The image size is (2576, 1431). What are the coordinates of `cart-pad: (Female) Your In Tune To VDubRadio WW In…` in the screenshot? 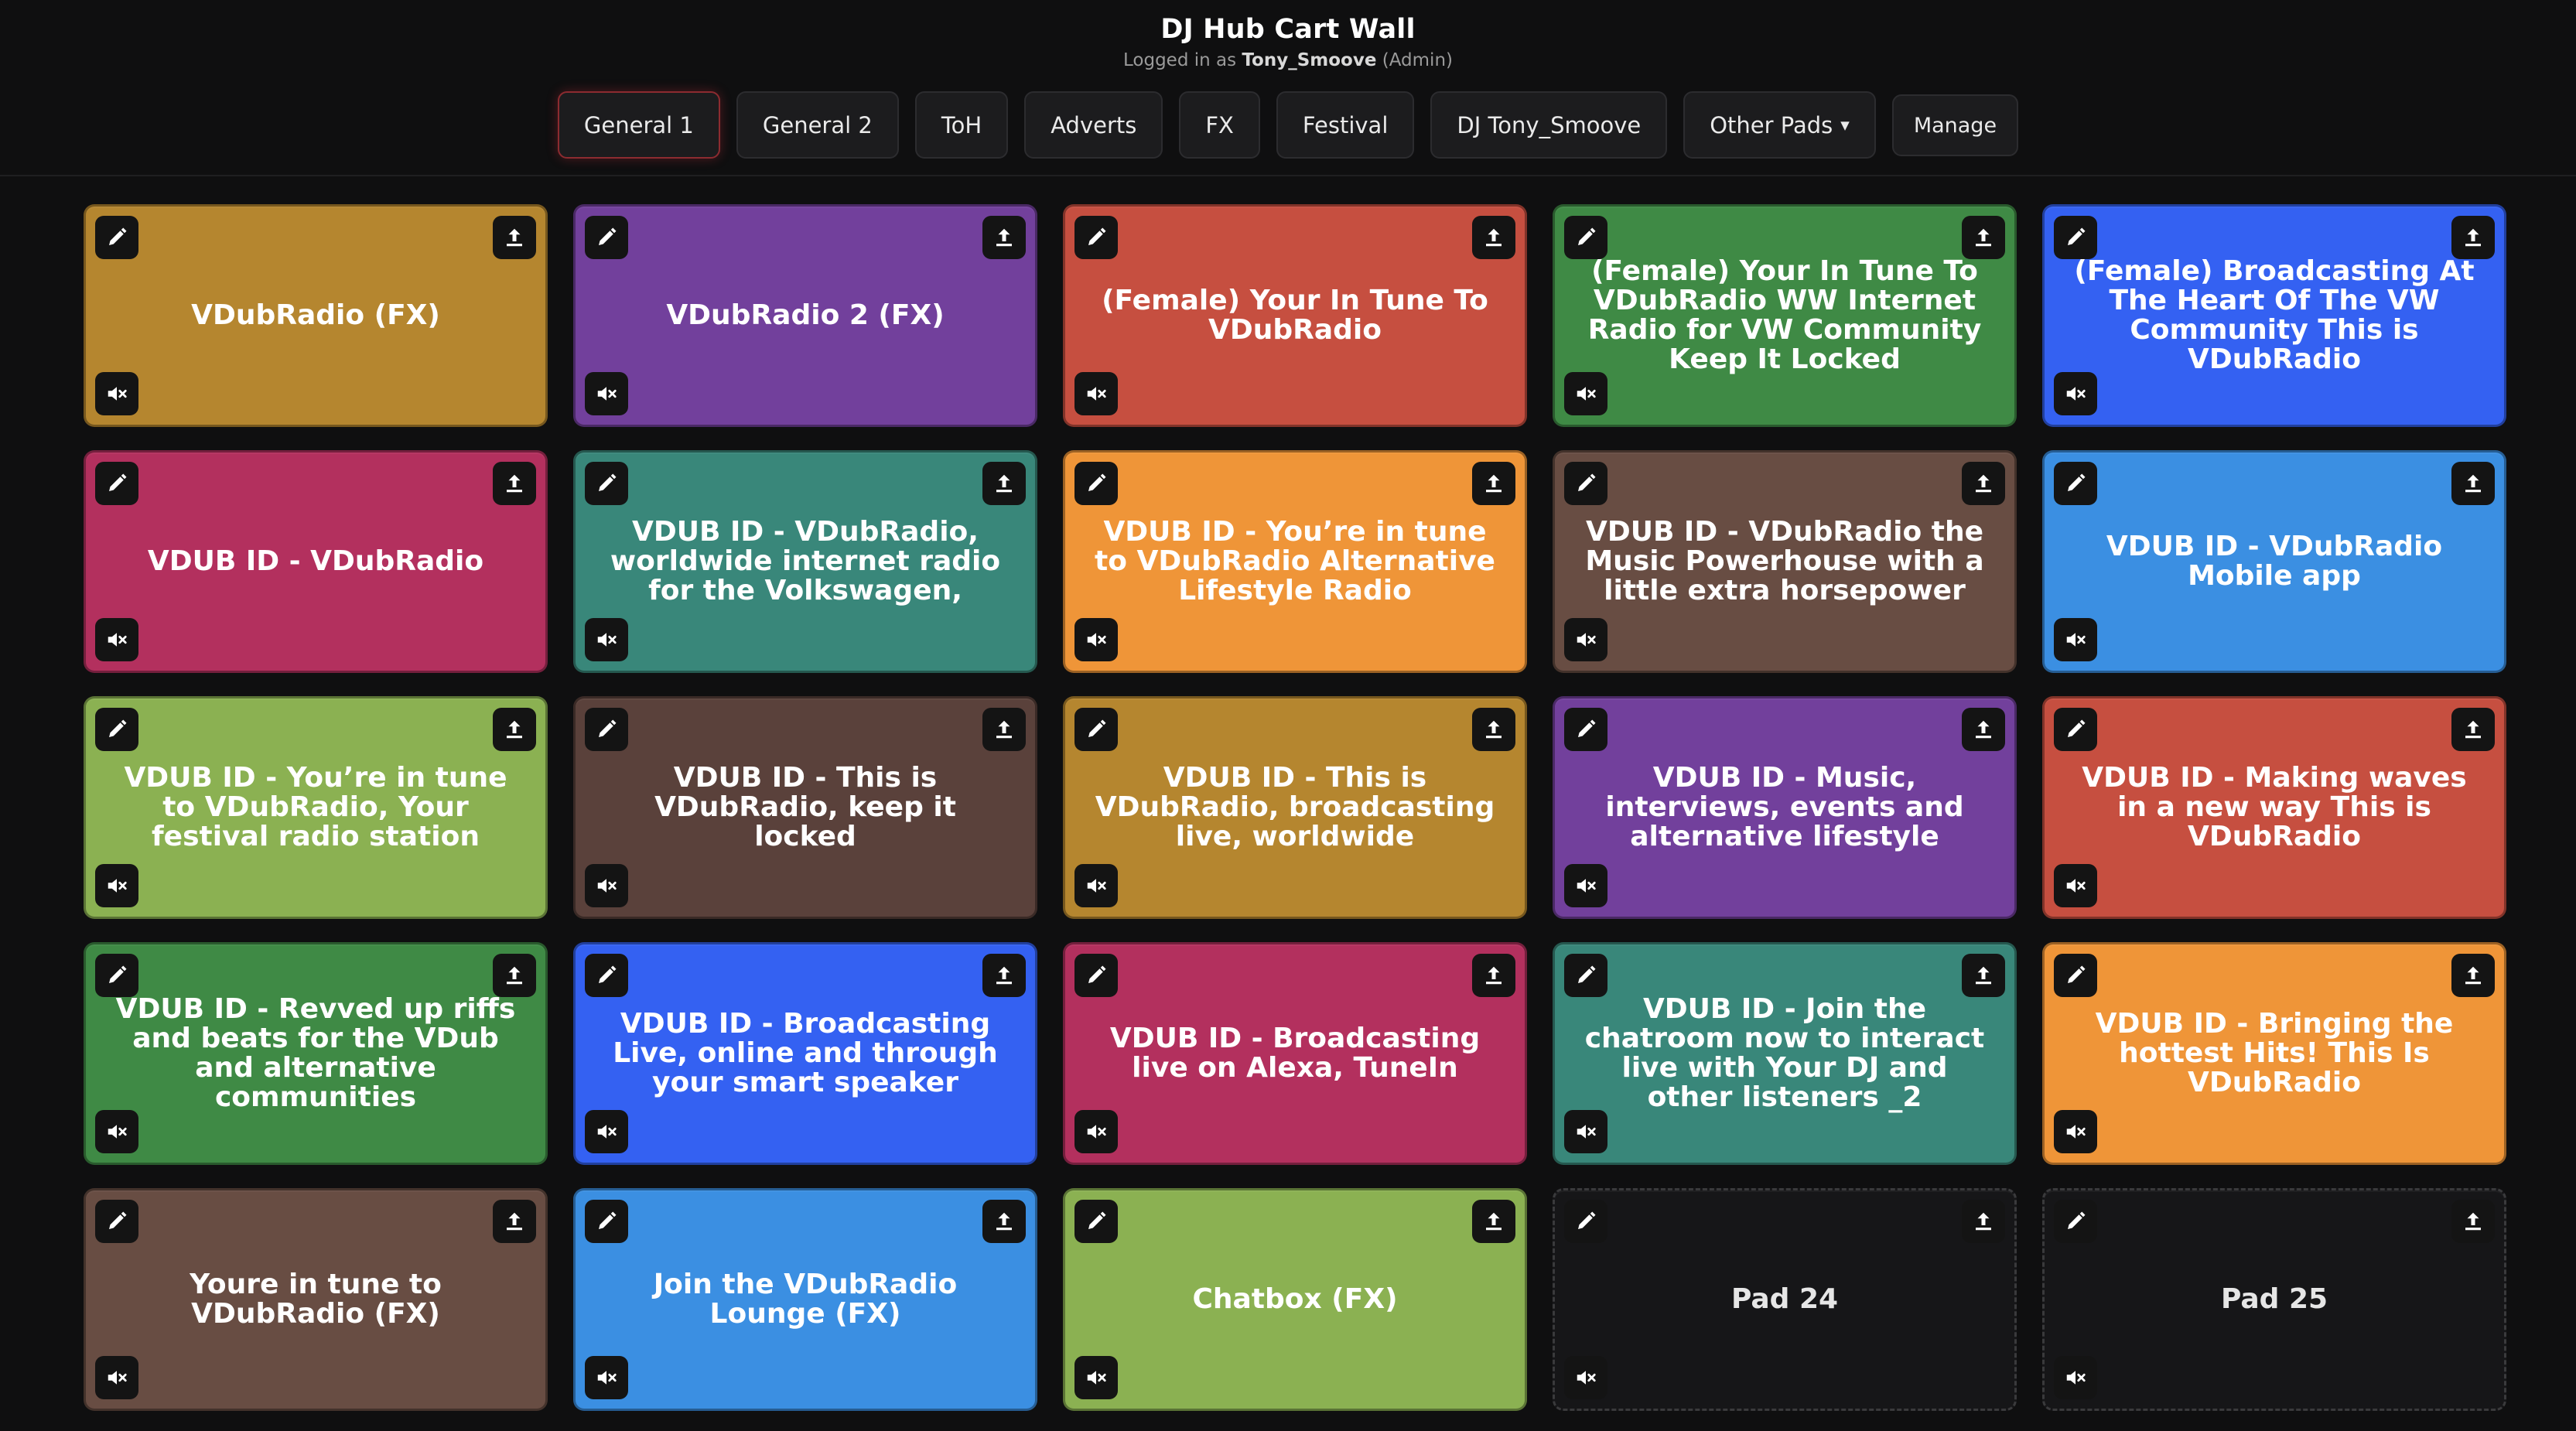 It's located at (1785, 315).